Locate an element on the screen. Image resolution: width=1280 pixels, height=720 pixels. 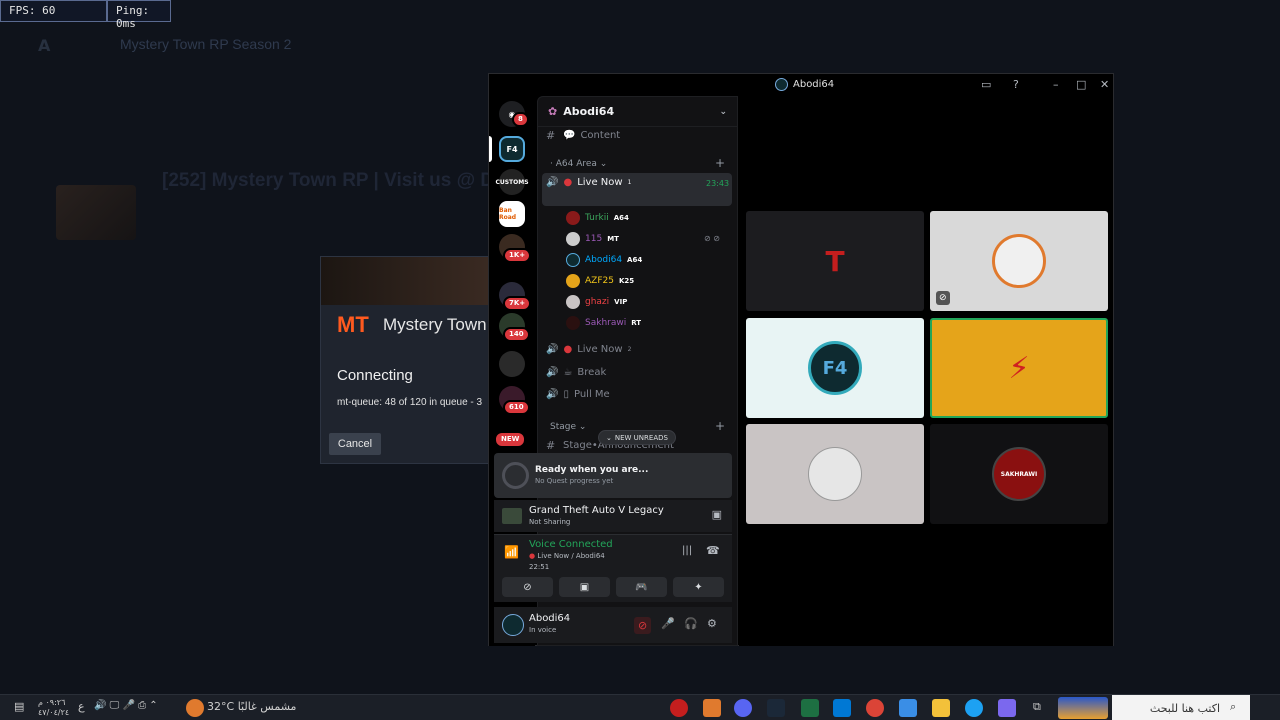
channel-sup: 1 is located at coordinates (629, 182).